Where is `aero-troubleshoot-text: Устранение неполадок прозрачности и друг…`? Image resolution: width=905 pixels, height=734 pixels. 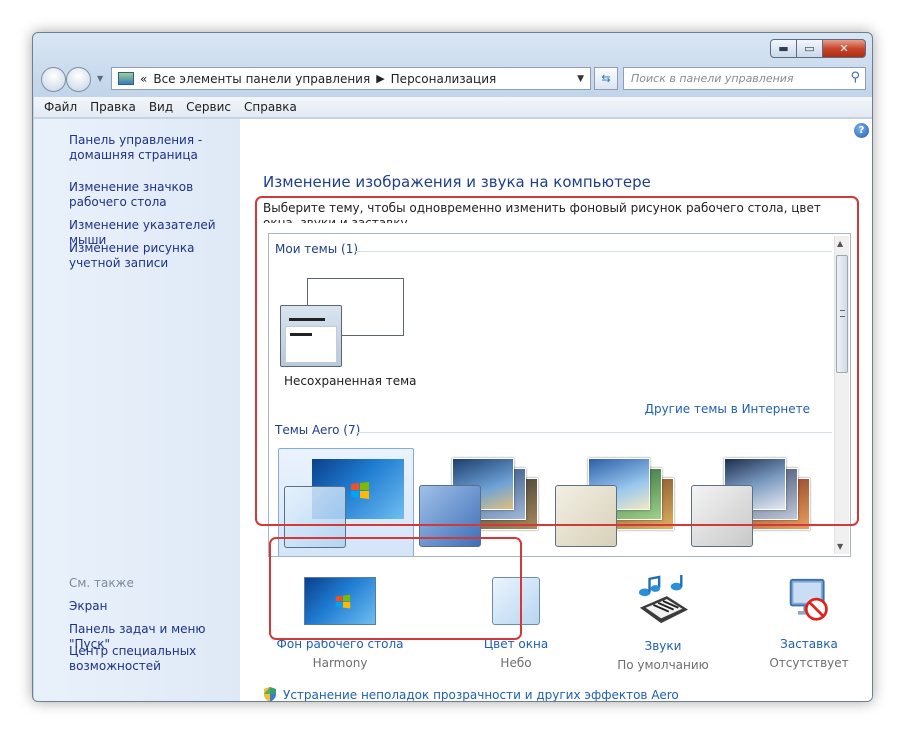 aero-troubleshoot-text: Устранение неполадок прозрачности и друг… is located at coordinates (481, 695).